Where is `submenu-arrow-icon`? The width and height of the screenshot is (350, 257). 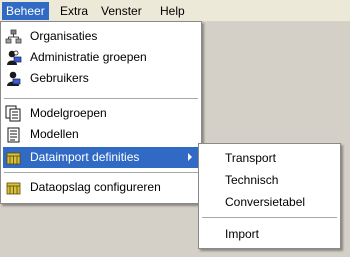
submenu-arrow-icon is located at coordinates (190, 157).